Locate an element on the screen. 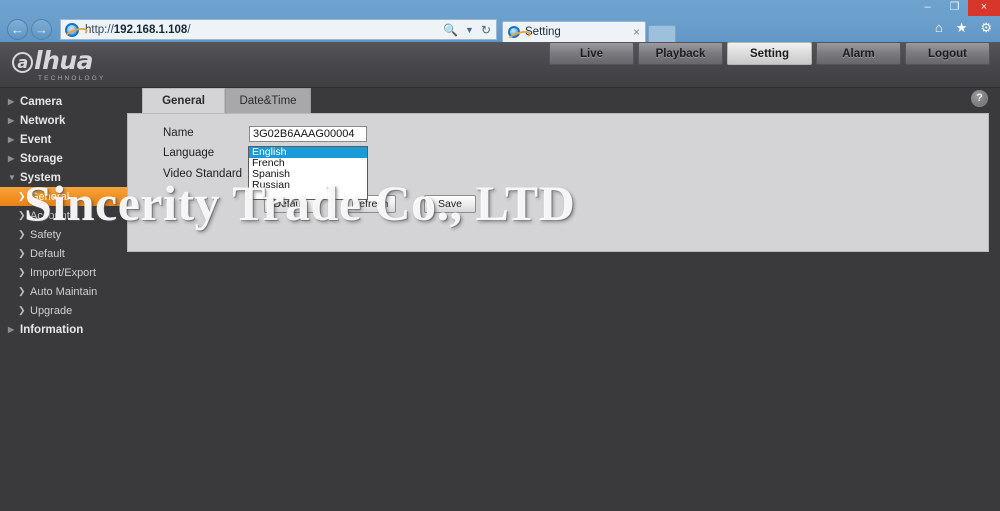 This screenshot has width=1000, height=511. tab-date-time: Date&Time is located at coordinates (268, 100).